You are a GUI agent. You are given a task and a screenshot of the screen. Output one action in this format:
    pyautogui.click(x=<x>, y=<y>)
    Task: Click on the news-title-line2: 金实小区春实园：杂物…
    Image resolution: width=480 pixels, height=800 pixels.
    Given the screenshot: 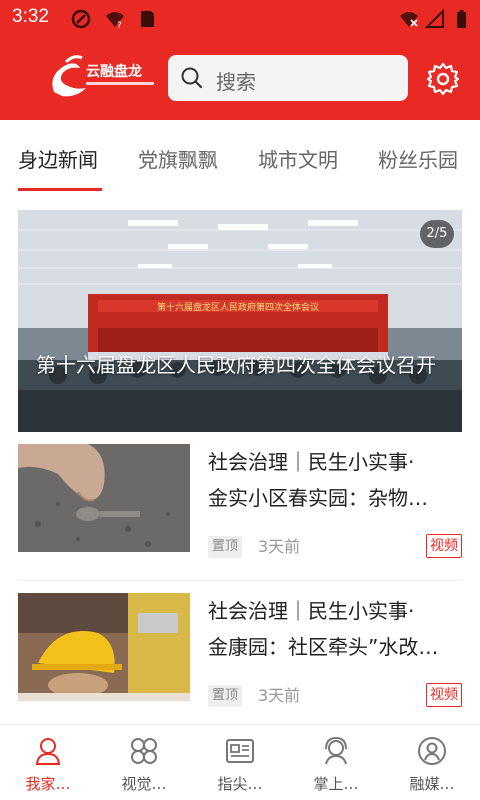 What is the action you would take?
    pyautogui.click(x=318, y=498)
    